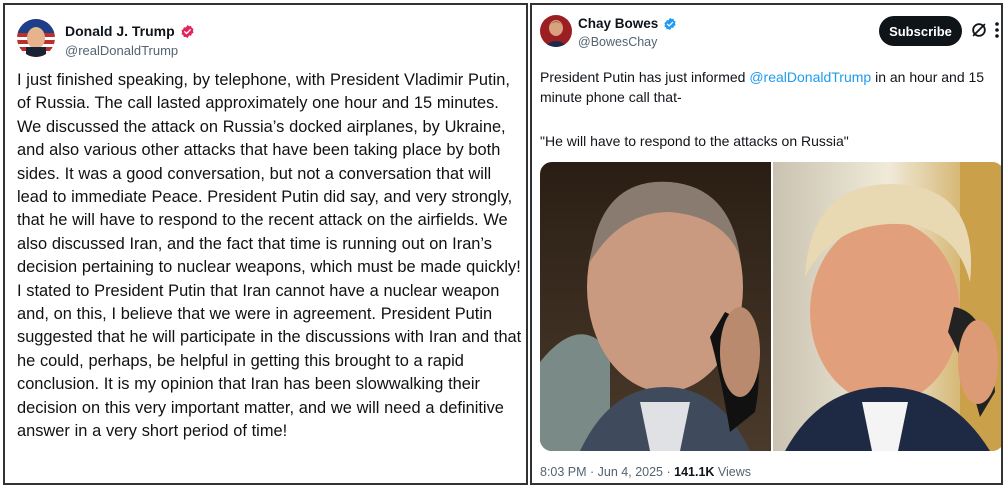 The height and width of the screenshot is (488, 1006). Describe the element at coordinates (810, 77) in the screenshot. I see `mention-link: @realDonaldTrump` at that location.